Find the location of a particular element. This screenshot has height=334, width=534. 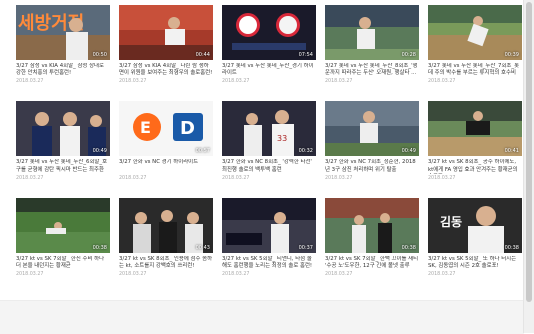

video-duration: 00:43 is located at coordinates (202, 247).